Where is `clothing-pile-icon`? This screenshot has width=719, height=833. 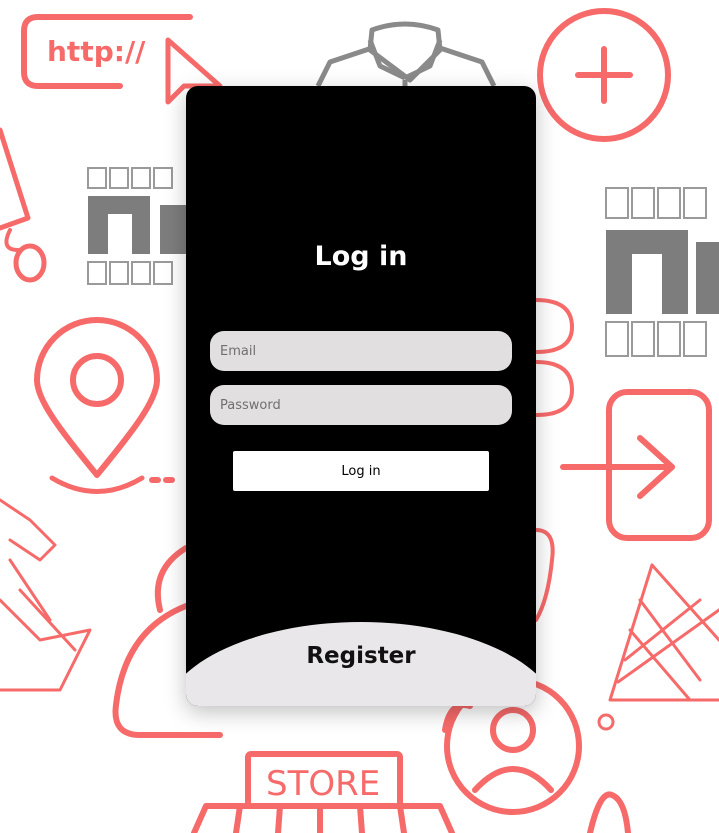
clothing-pile-icon is located at coordinates (46, 595).